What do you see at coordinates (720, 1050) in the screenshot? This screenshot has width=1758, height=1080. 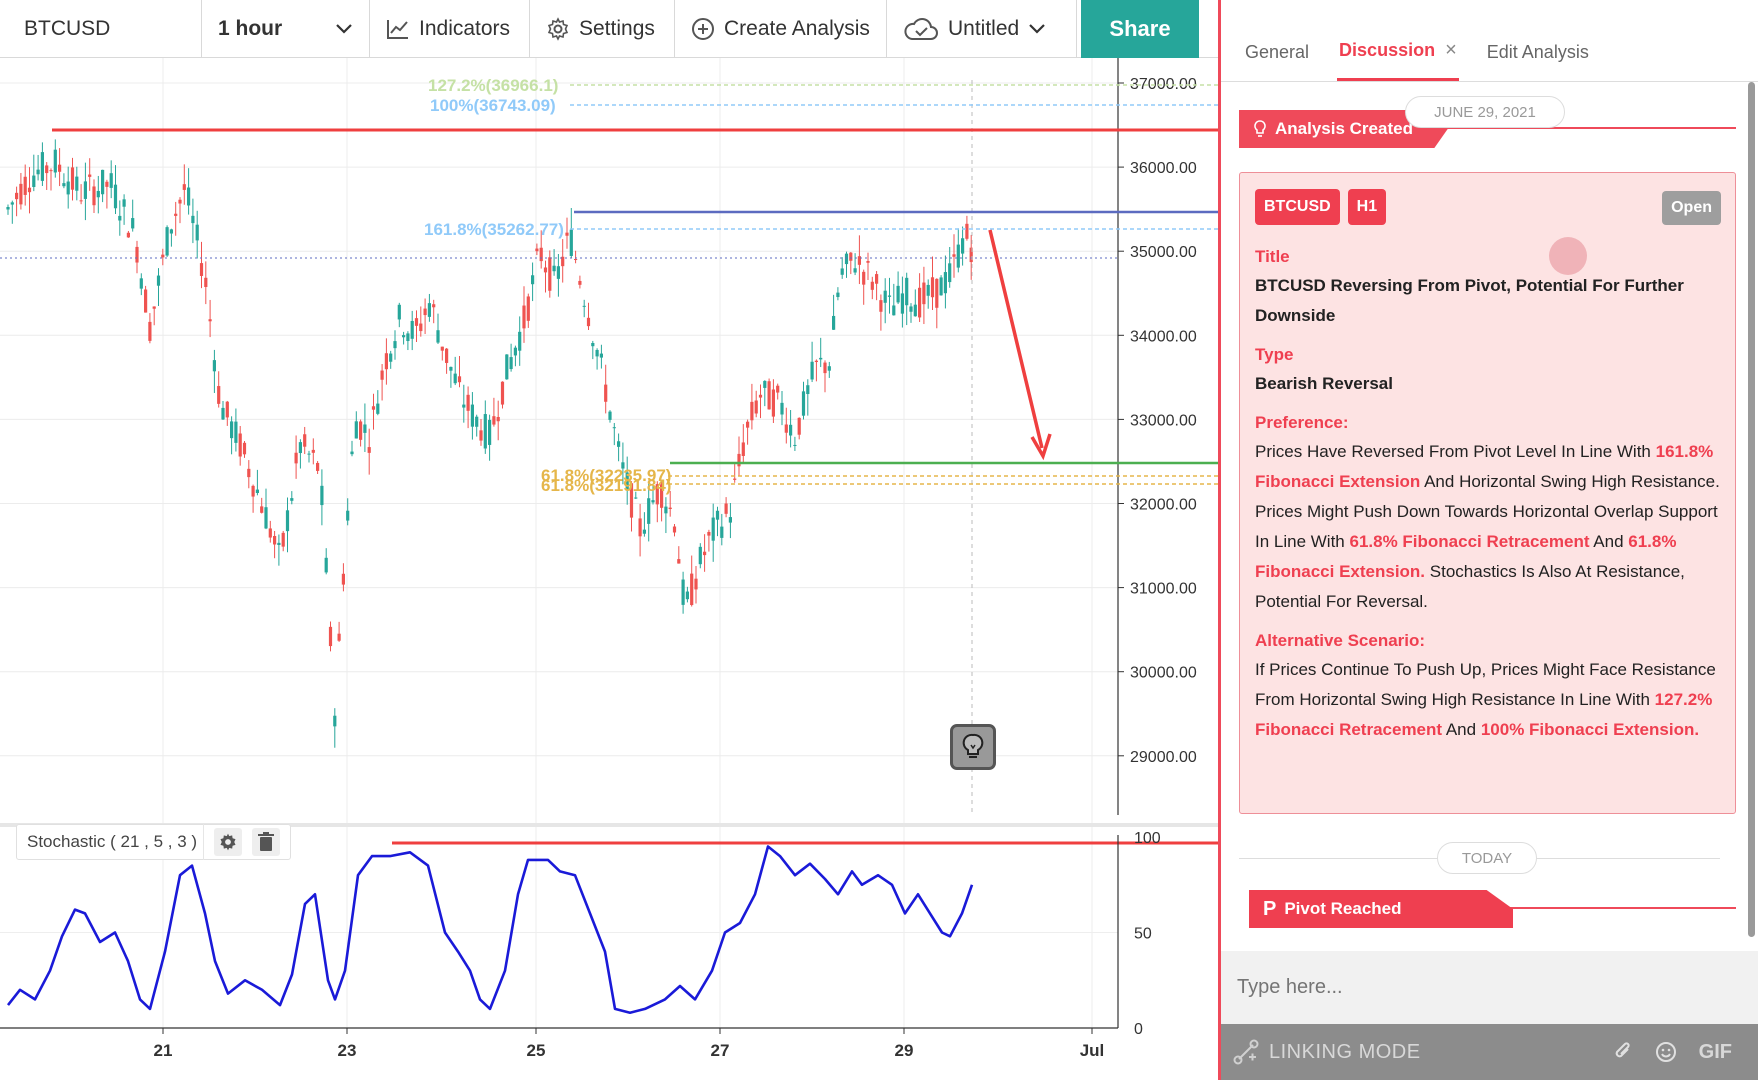 I see `time-axis-label: 27` at bounding box center [720, 1050].